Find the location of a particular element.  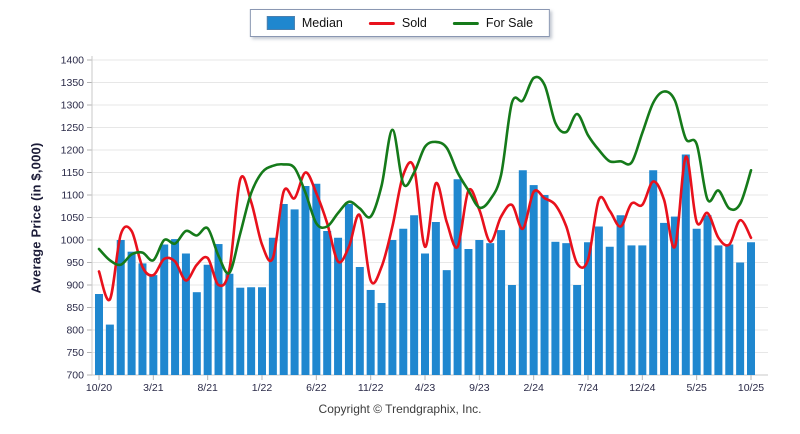

x-tick-label: 8/21 is located at coordinates (207, 388).